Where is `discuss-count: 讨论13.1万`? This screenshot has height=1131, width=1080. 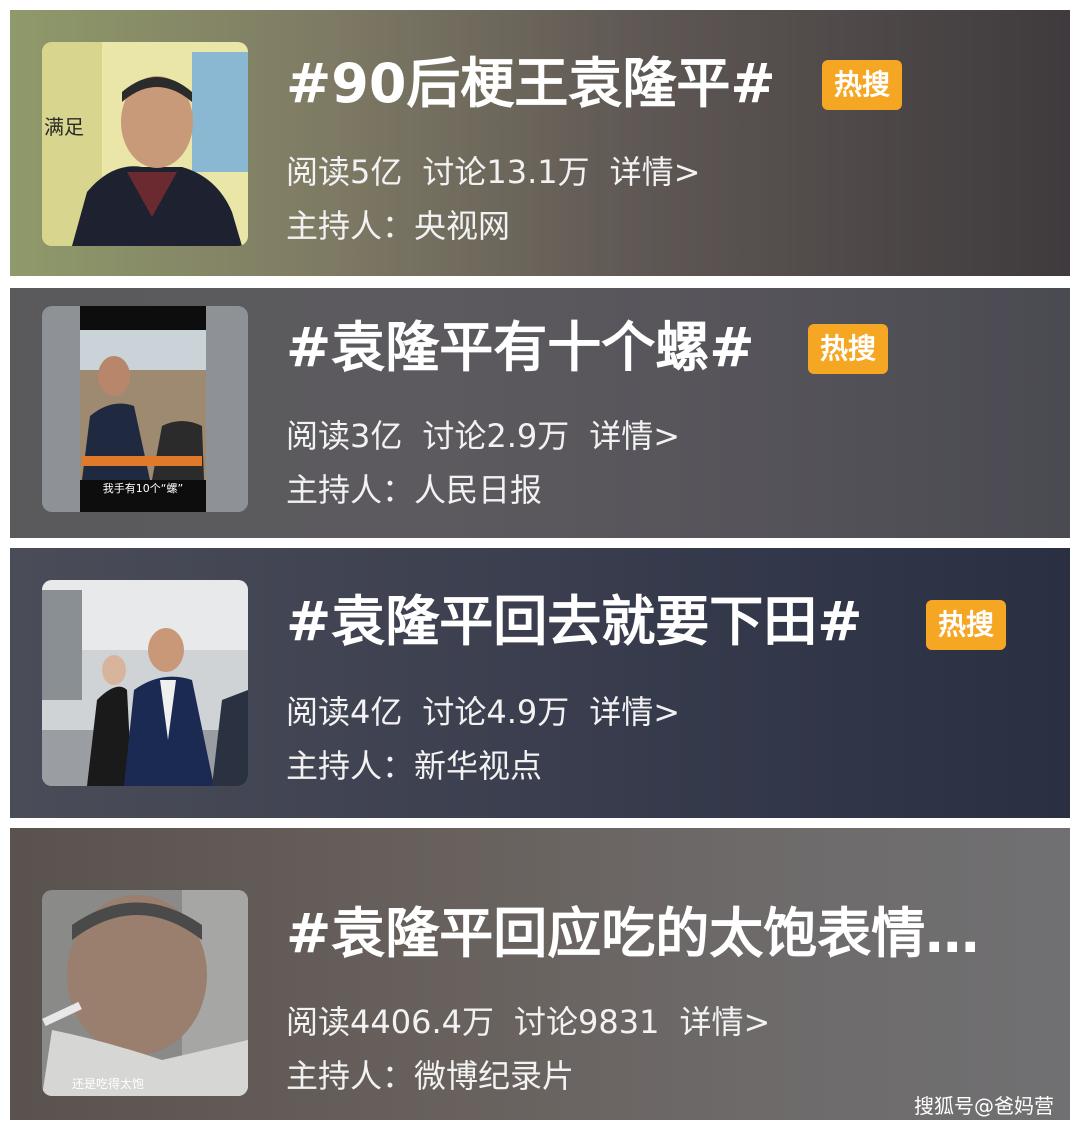
discuss-count: 讨论13.1万 is located at coordinates (506, 172).